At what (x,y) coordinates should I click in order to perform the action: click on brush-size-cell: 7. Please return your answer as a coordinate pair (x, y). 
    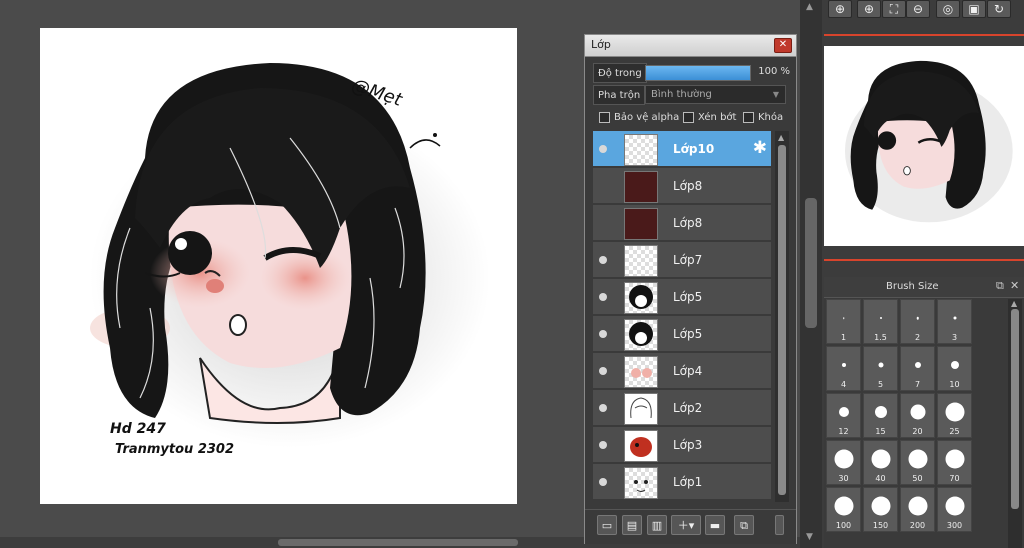
    Looking at the image, I should click on (917, 368).